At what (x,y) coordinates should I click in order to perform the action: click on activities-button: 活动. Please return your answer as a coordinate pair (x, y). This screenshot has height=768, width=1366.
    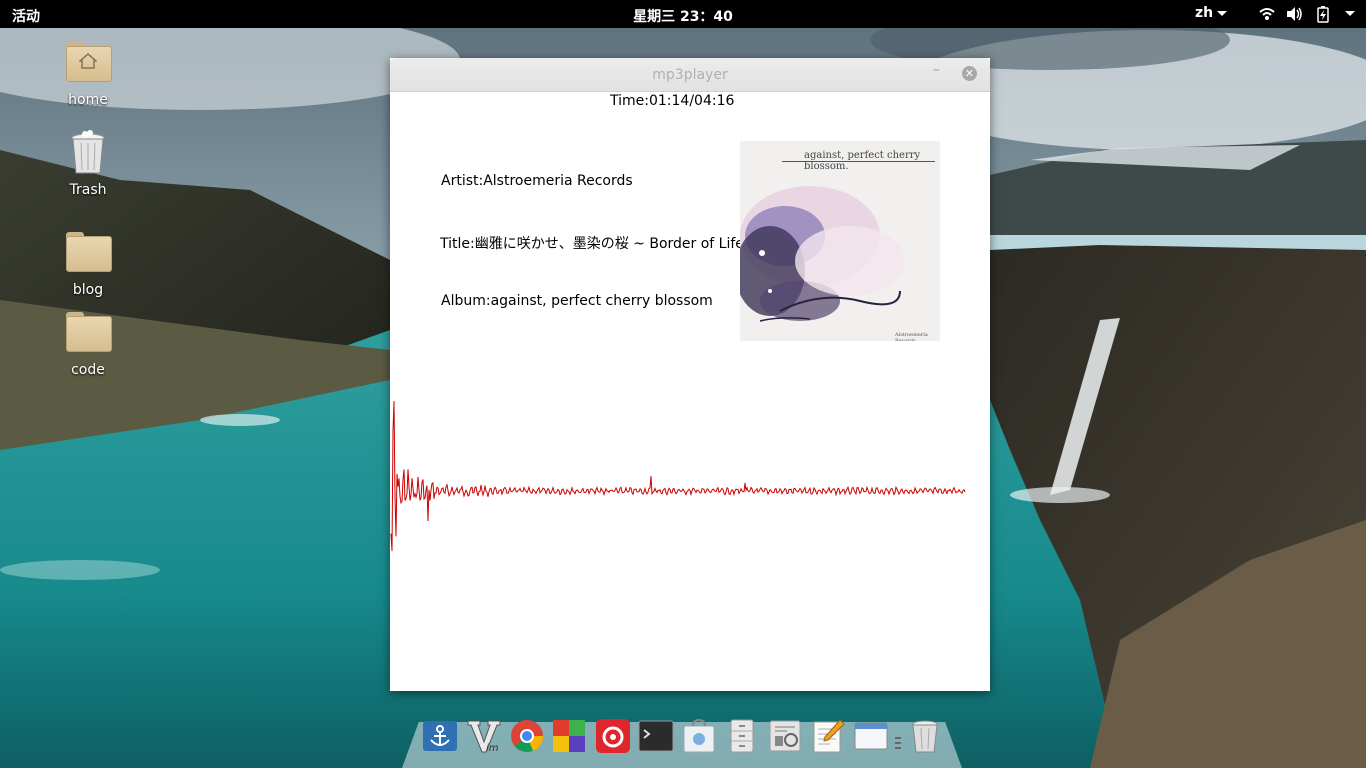
    Looking at the image, I should click on (26, 16).